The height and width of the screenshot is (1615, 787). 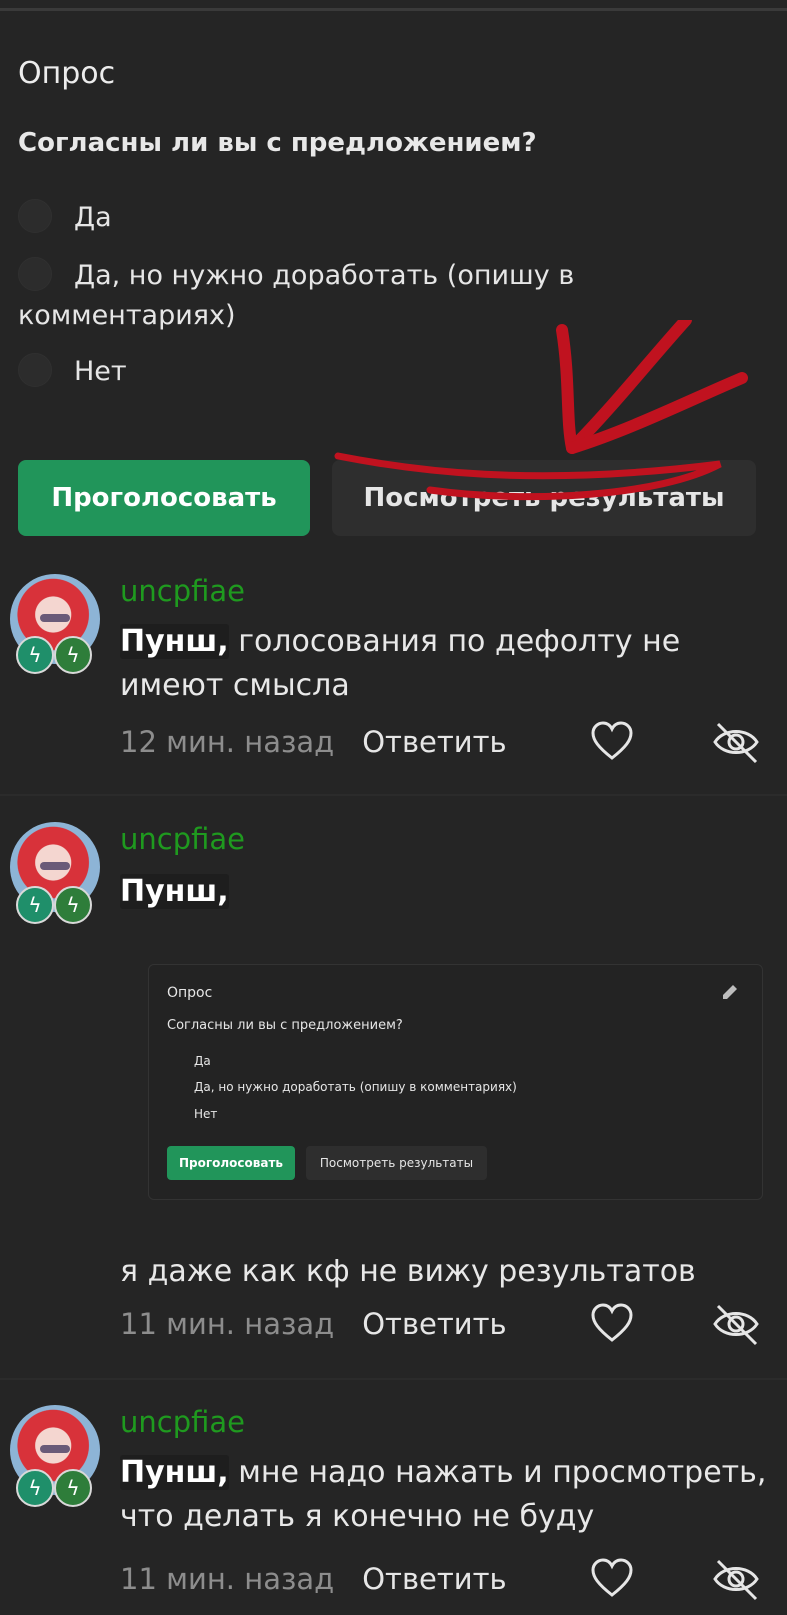 What do you see at coordinates (67, 73) in the screenshot?
I see `poll-title: Опрос` at bounding box center [67, 73].